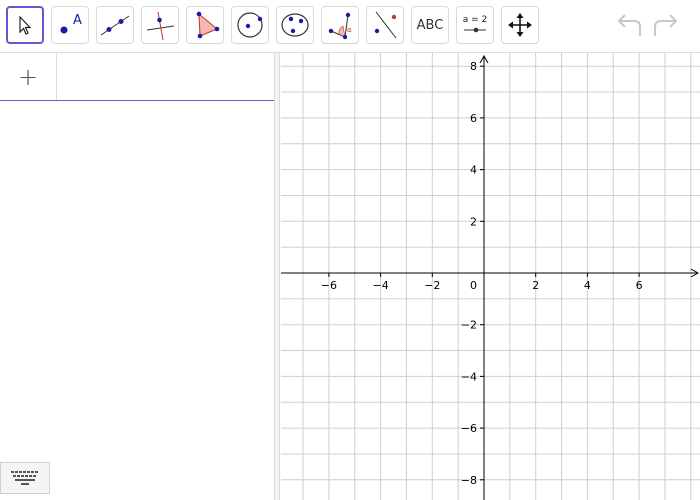 Image resolution: width=700 pixels, height=500 pixels. I want to click on y-tick-label: 6, so click(473, 118).